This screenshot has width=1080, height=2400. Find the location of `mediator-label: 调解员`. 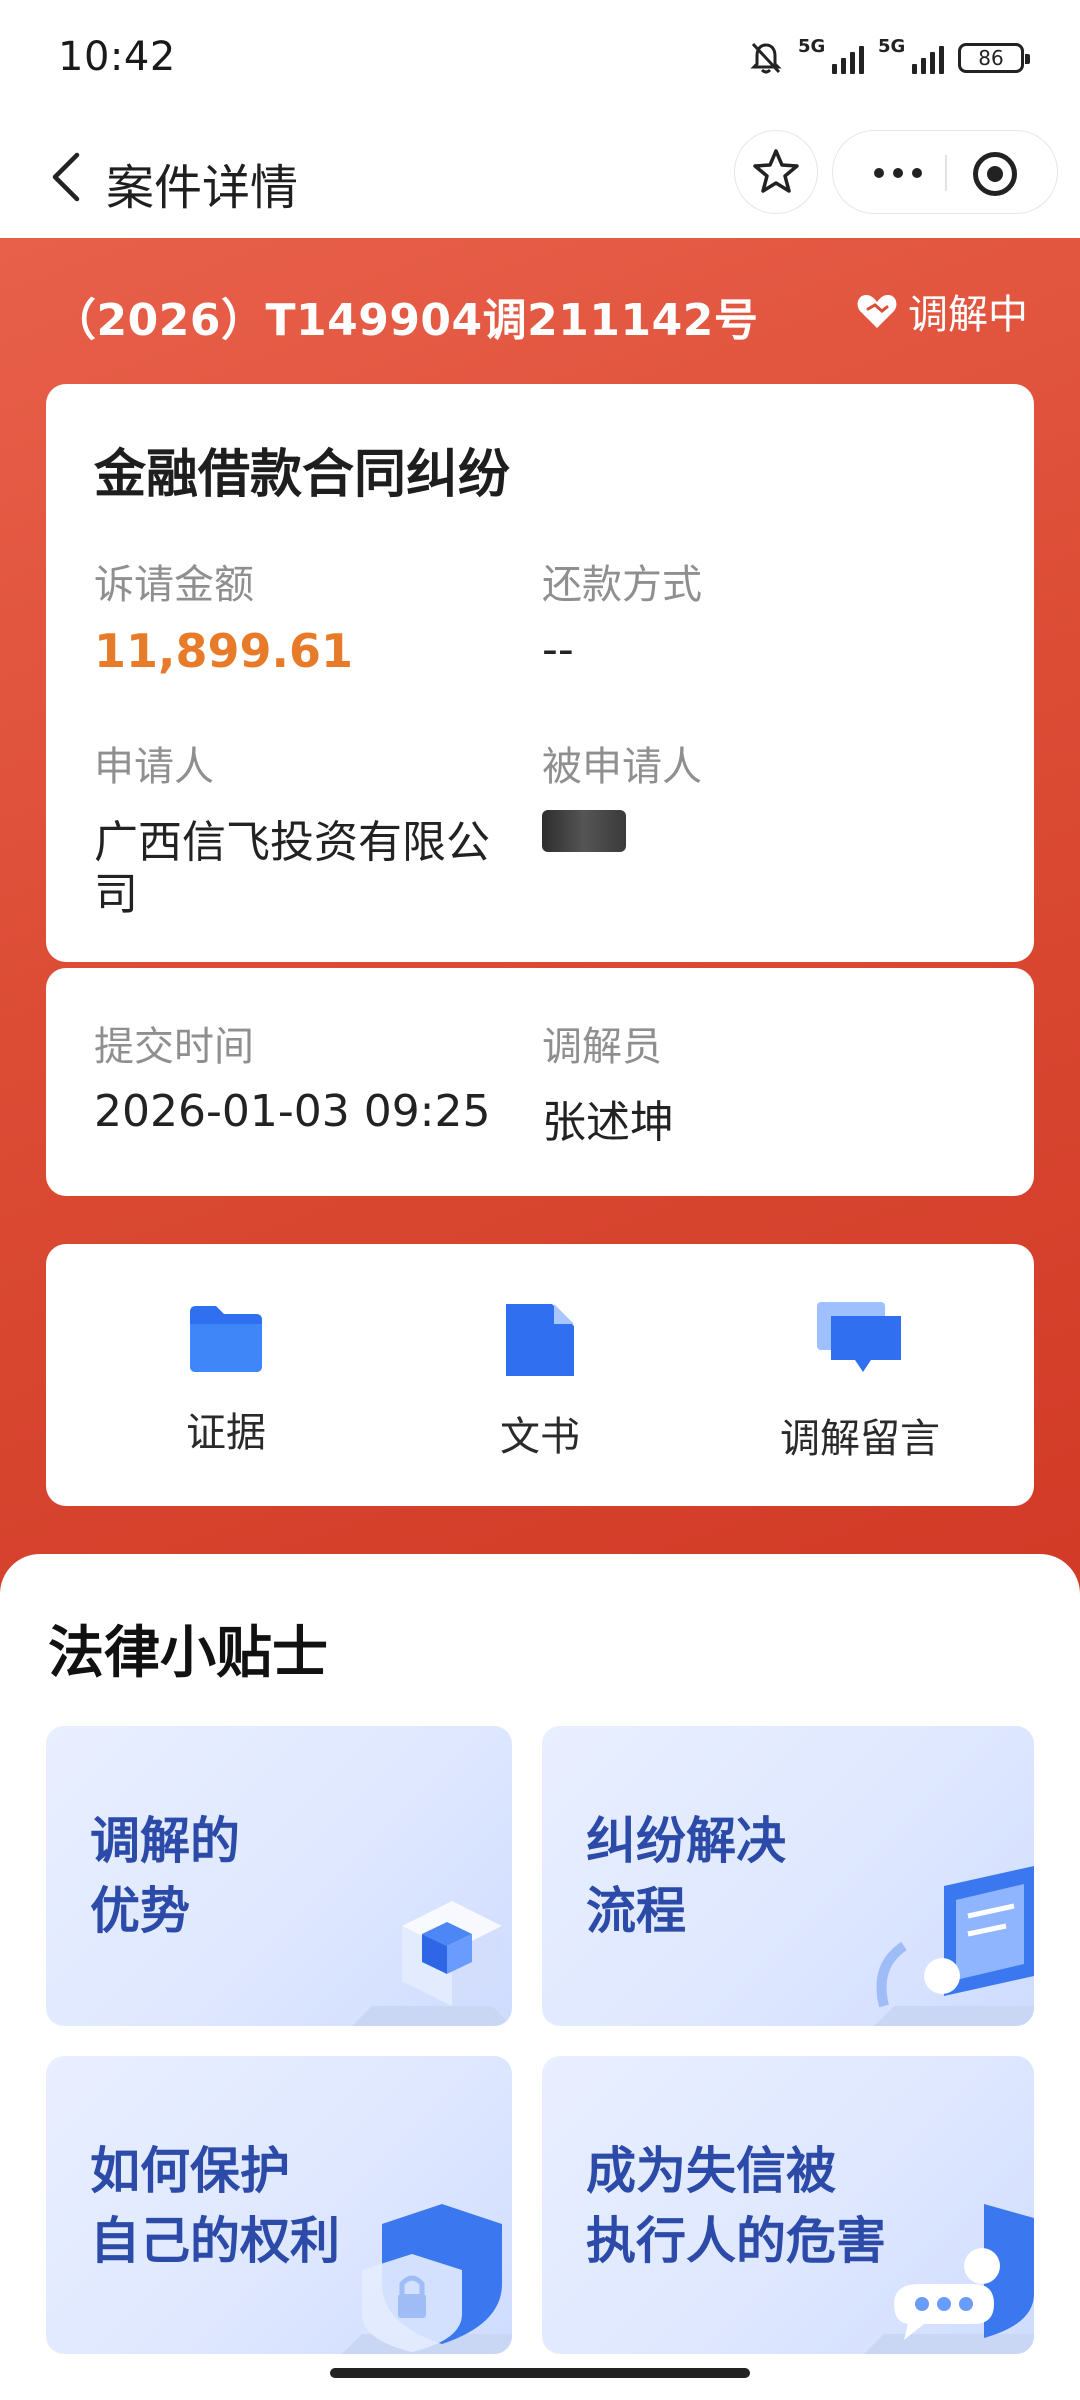

mediator-label: 调解员 is located at coordinates (602, 1047).